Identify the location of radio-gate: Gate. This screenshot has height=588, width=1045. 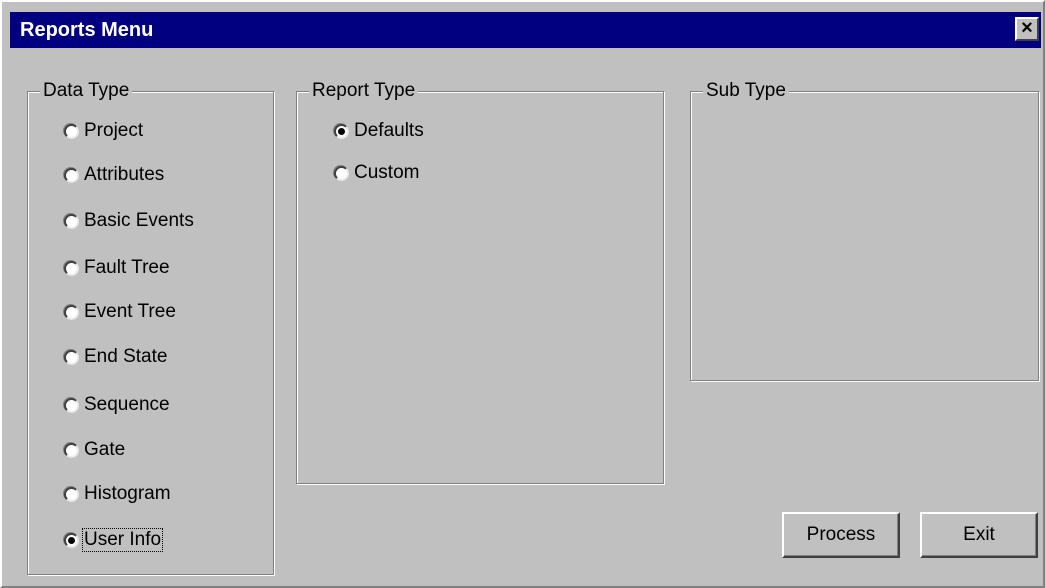
(95, 450).